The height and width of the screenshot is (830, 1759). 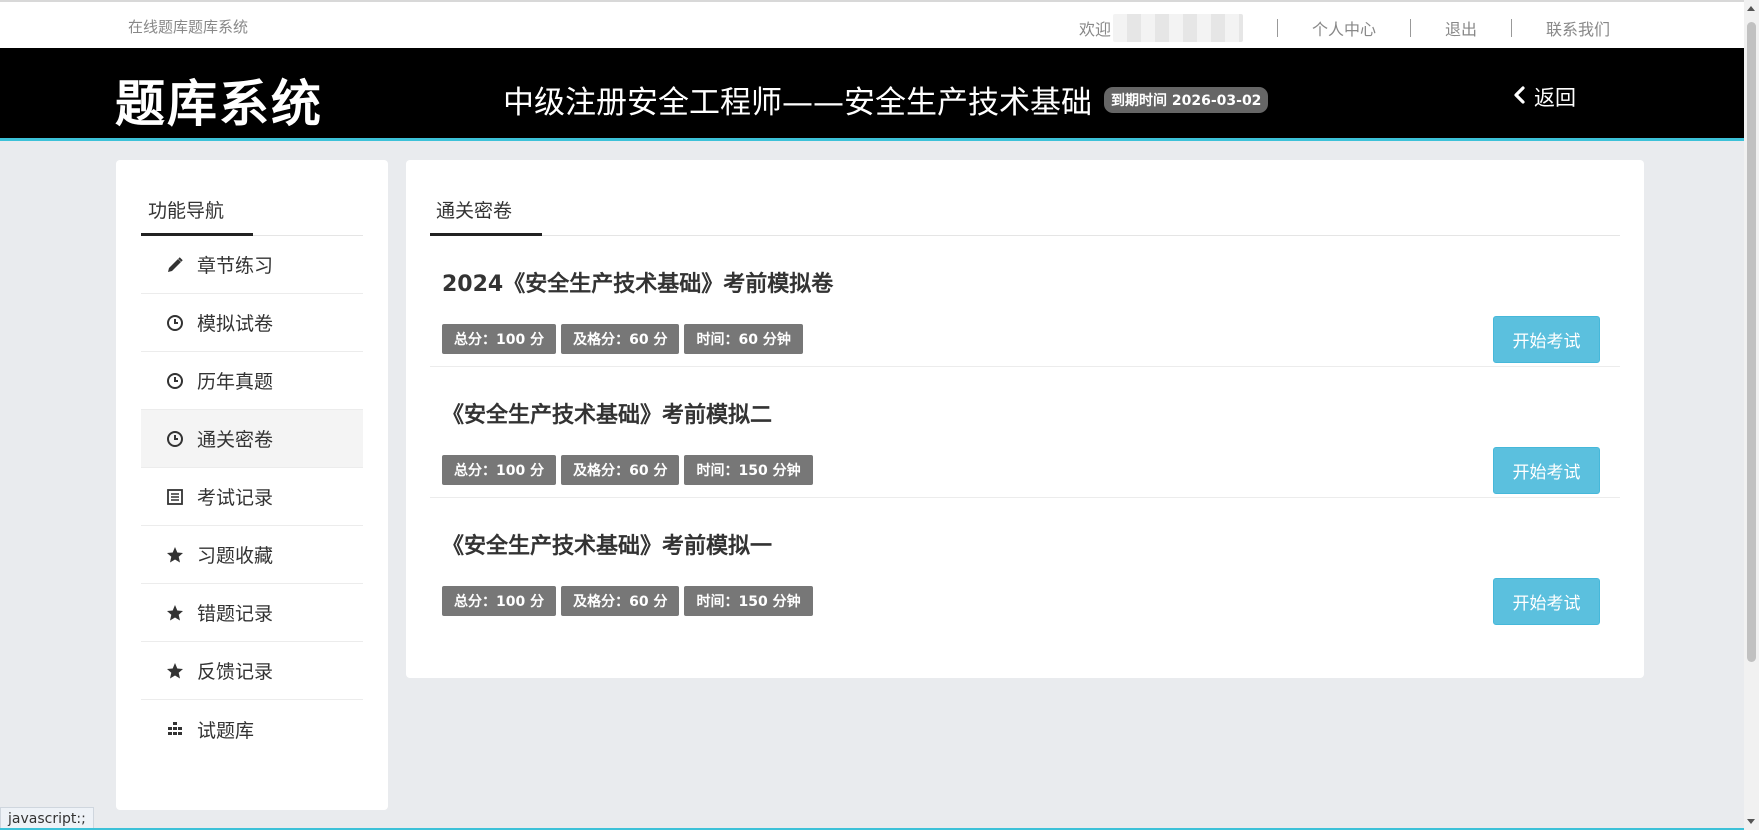 I want to click on sidebar-item-label: 错题记录, so click(x=235, y=614).